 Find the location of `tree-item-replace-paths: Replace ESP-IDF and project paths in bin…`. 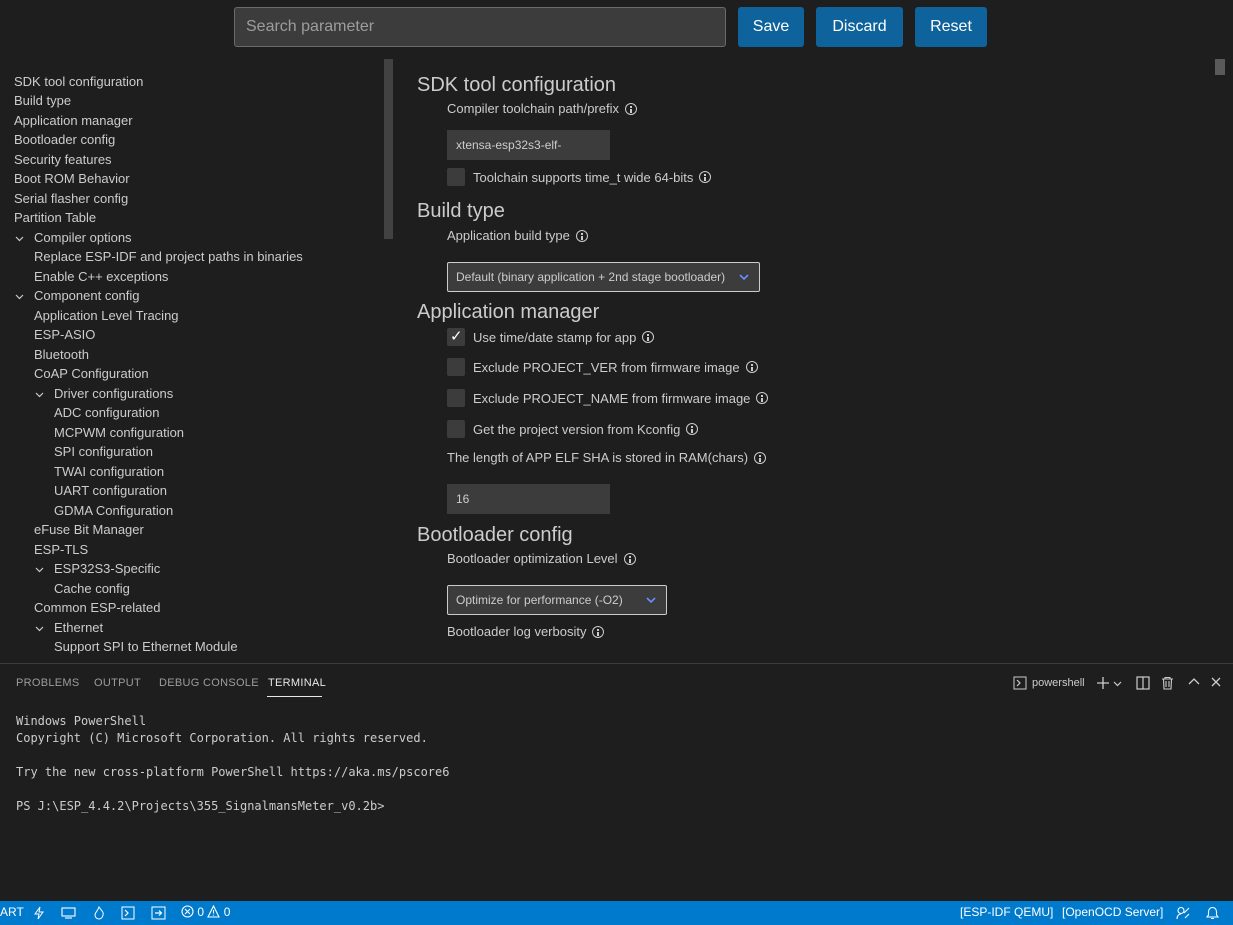

tree-item-replace-paths: Replace ESP-IDF and project paths in bin… is located at coordinates (168, 257).